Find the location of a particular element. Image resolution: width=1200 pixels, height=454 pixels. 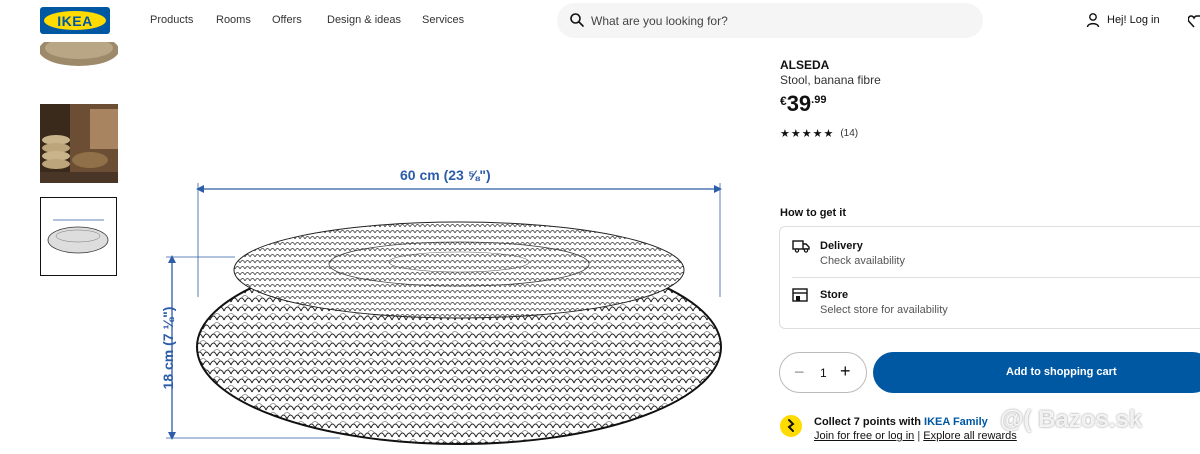

divider is located at coordinates (996, 277).